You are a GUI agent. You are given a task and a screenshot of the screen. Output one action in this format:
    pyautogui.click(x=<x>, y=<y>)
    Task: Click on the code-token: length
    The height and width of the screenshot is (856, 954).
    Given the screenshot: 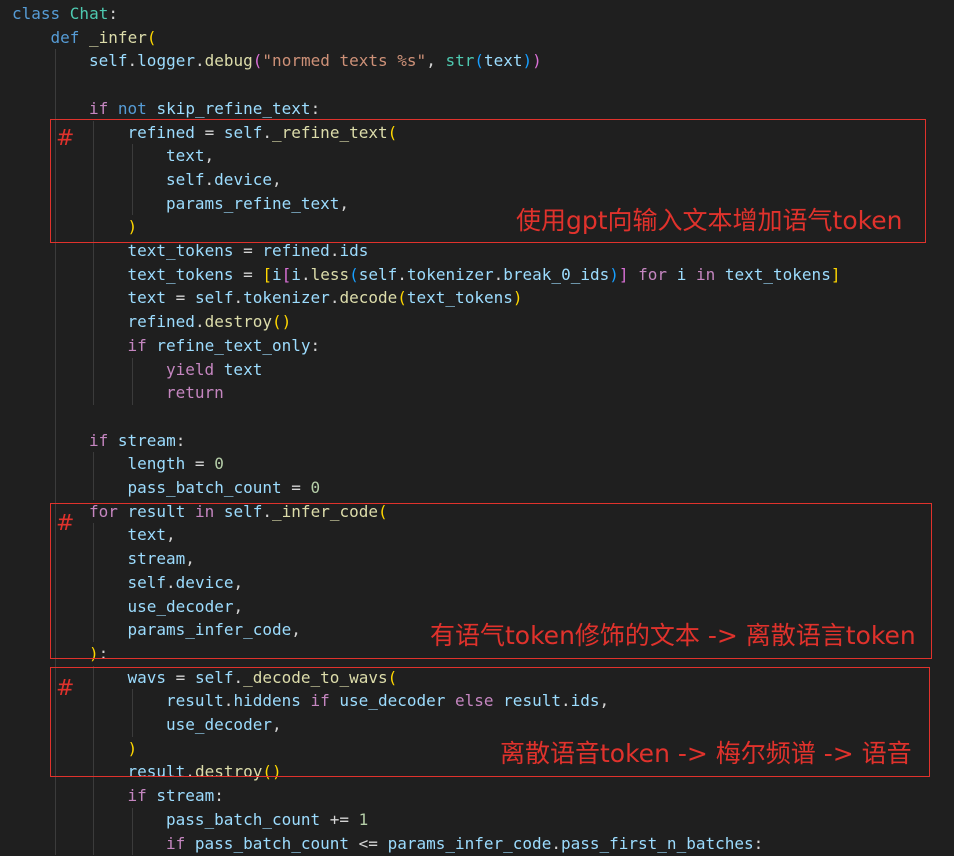 What is the action you would take?
    pyautogui.click(x=156, y=464)
    